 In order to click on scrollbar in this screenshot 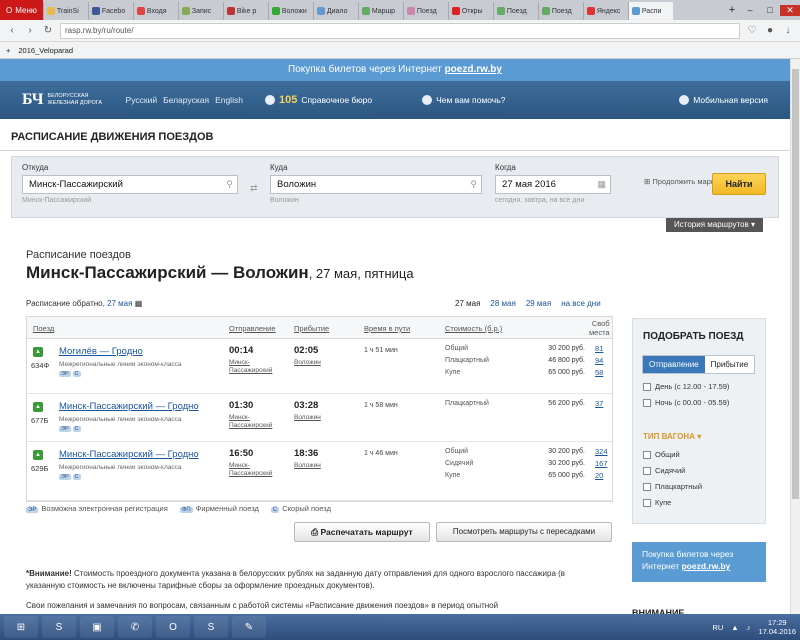, I will do `click(795, 339)`.